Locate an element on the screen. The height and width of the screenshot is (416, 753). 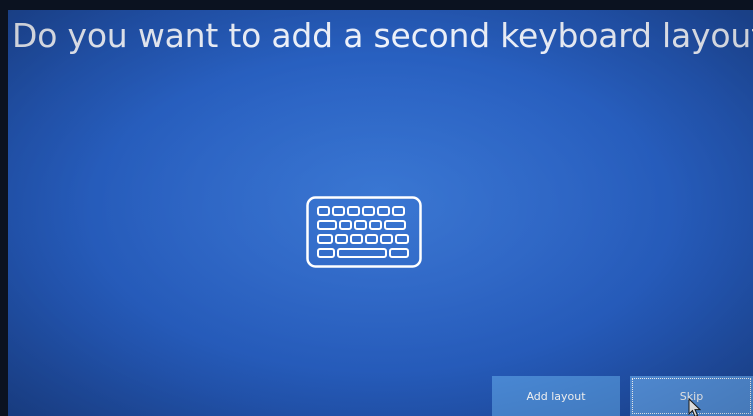
add-layout-button: Add layout is located at coordinates (556, 396).